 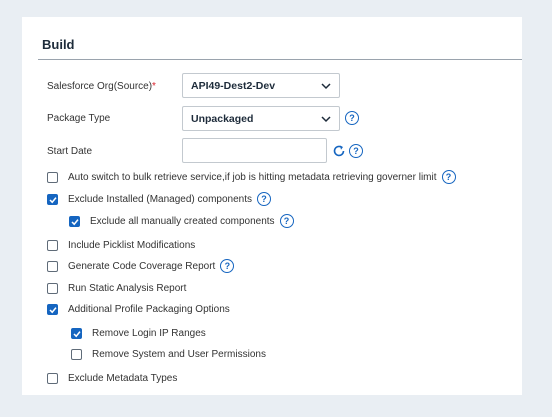 What do you see at coordinates (101, 86) in the screenshot?
I see `org-label: Salesforce Org(Source)*` at bounding box center [101, 86].